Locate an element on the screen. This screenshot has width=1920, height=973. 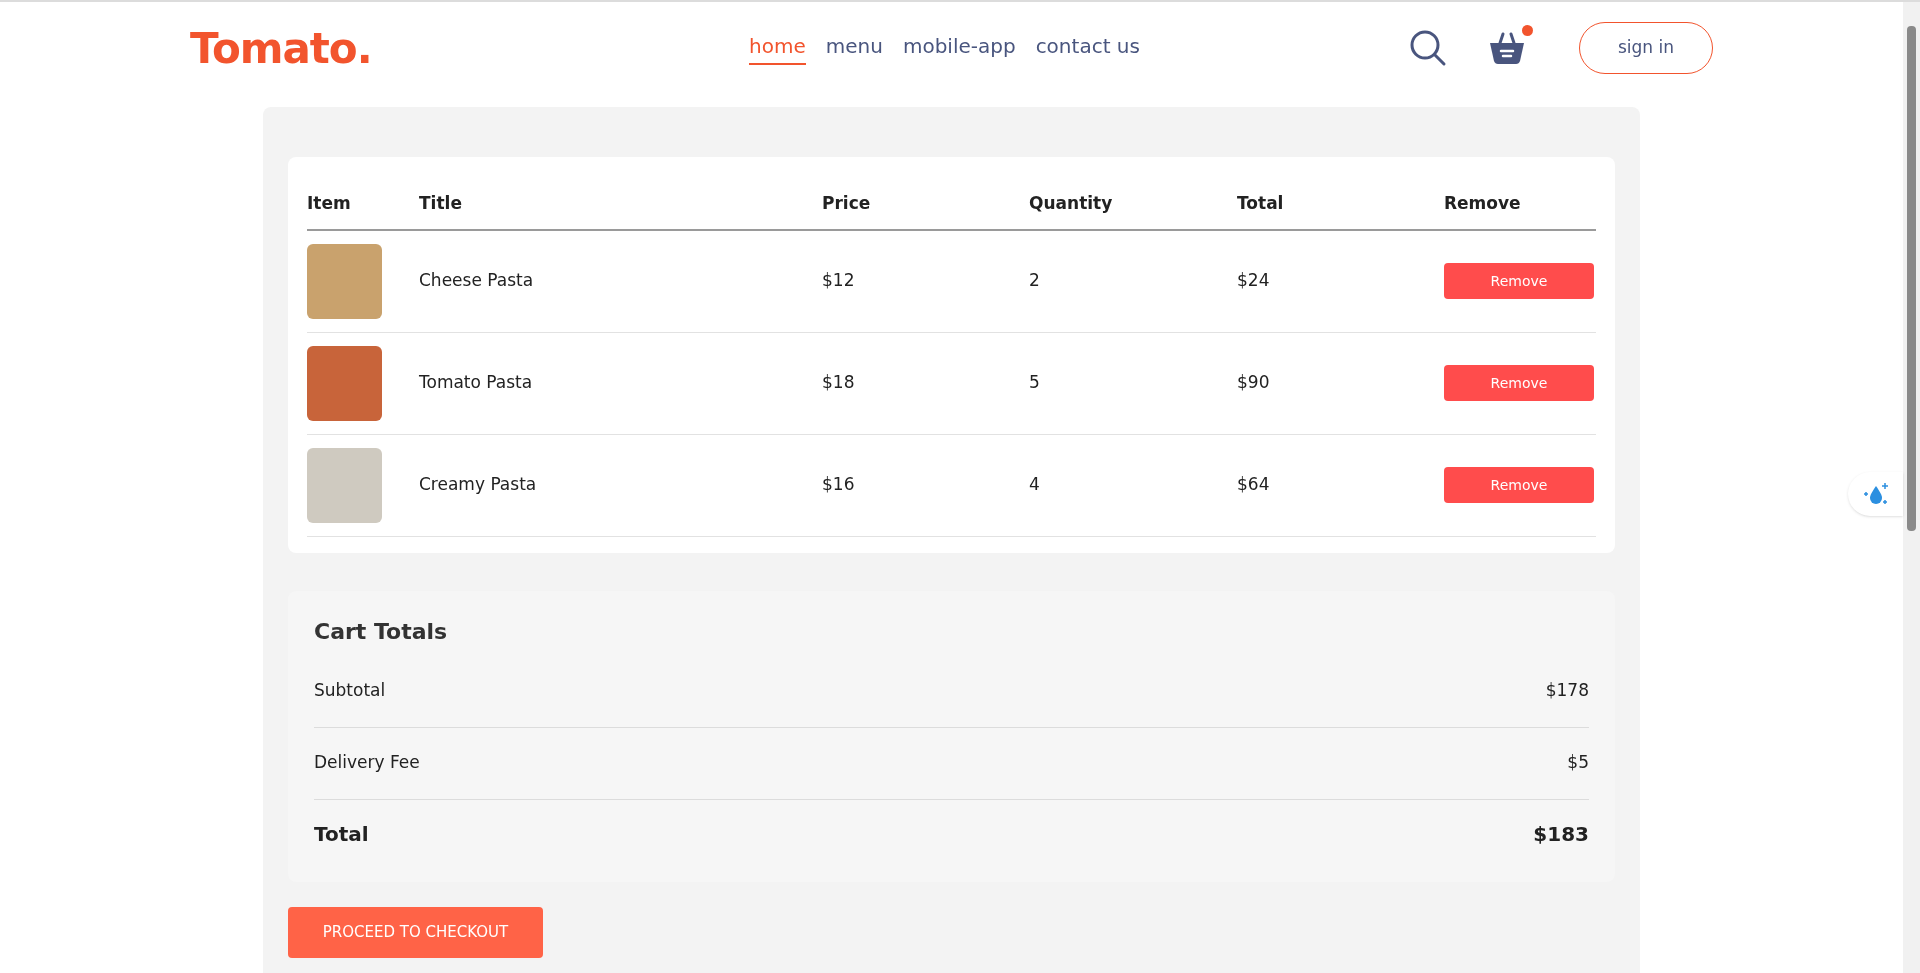
table-cell: Cheese Pasta is located at coordinates (476, 280).